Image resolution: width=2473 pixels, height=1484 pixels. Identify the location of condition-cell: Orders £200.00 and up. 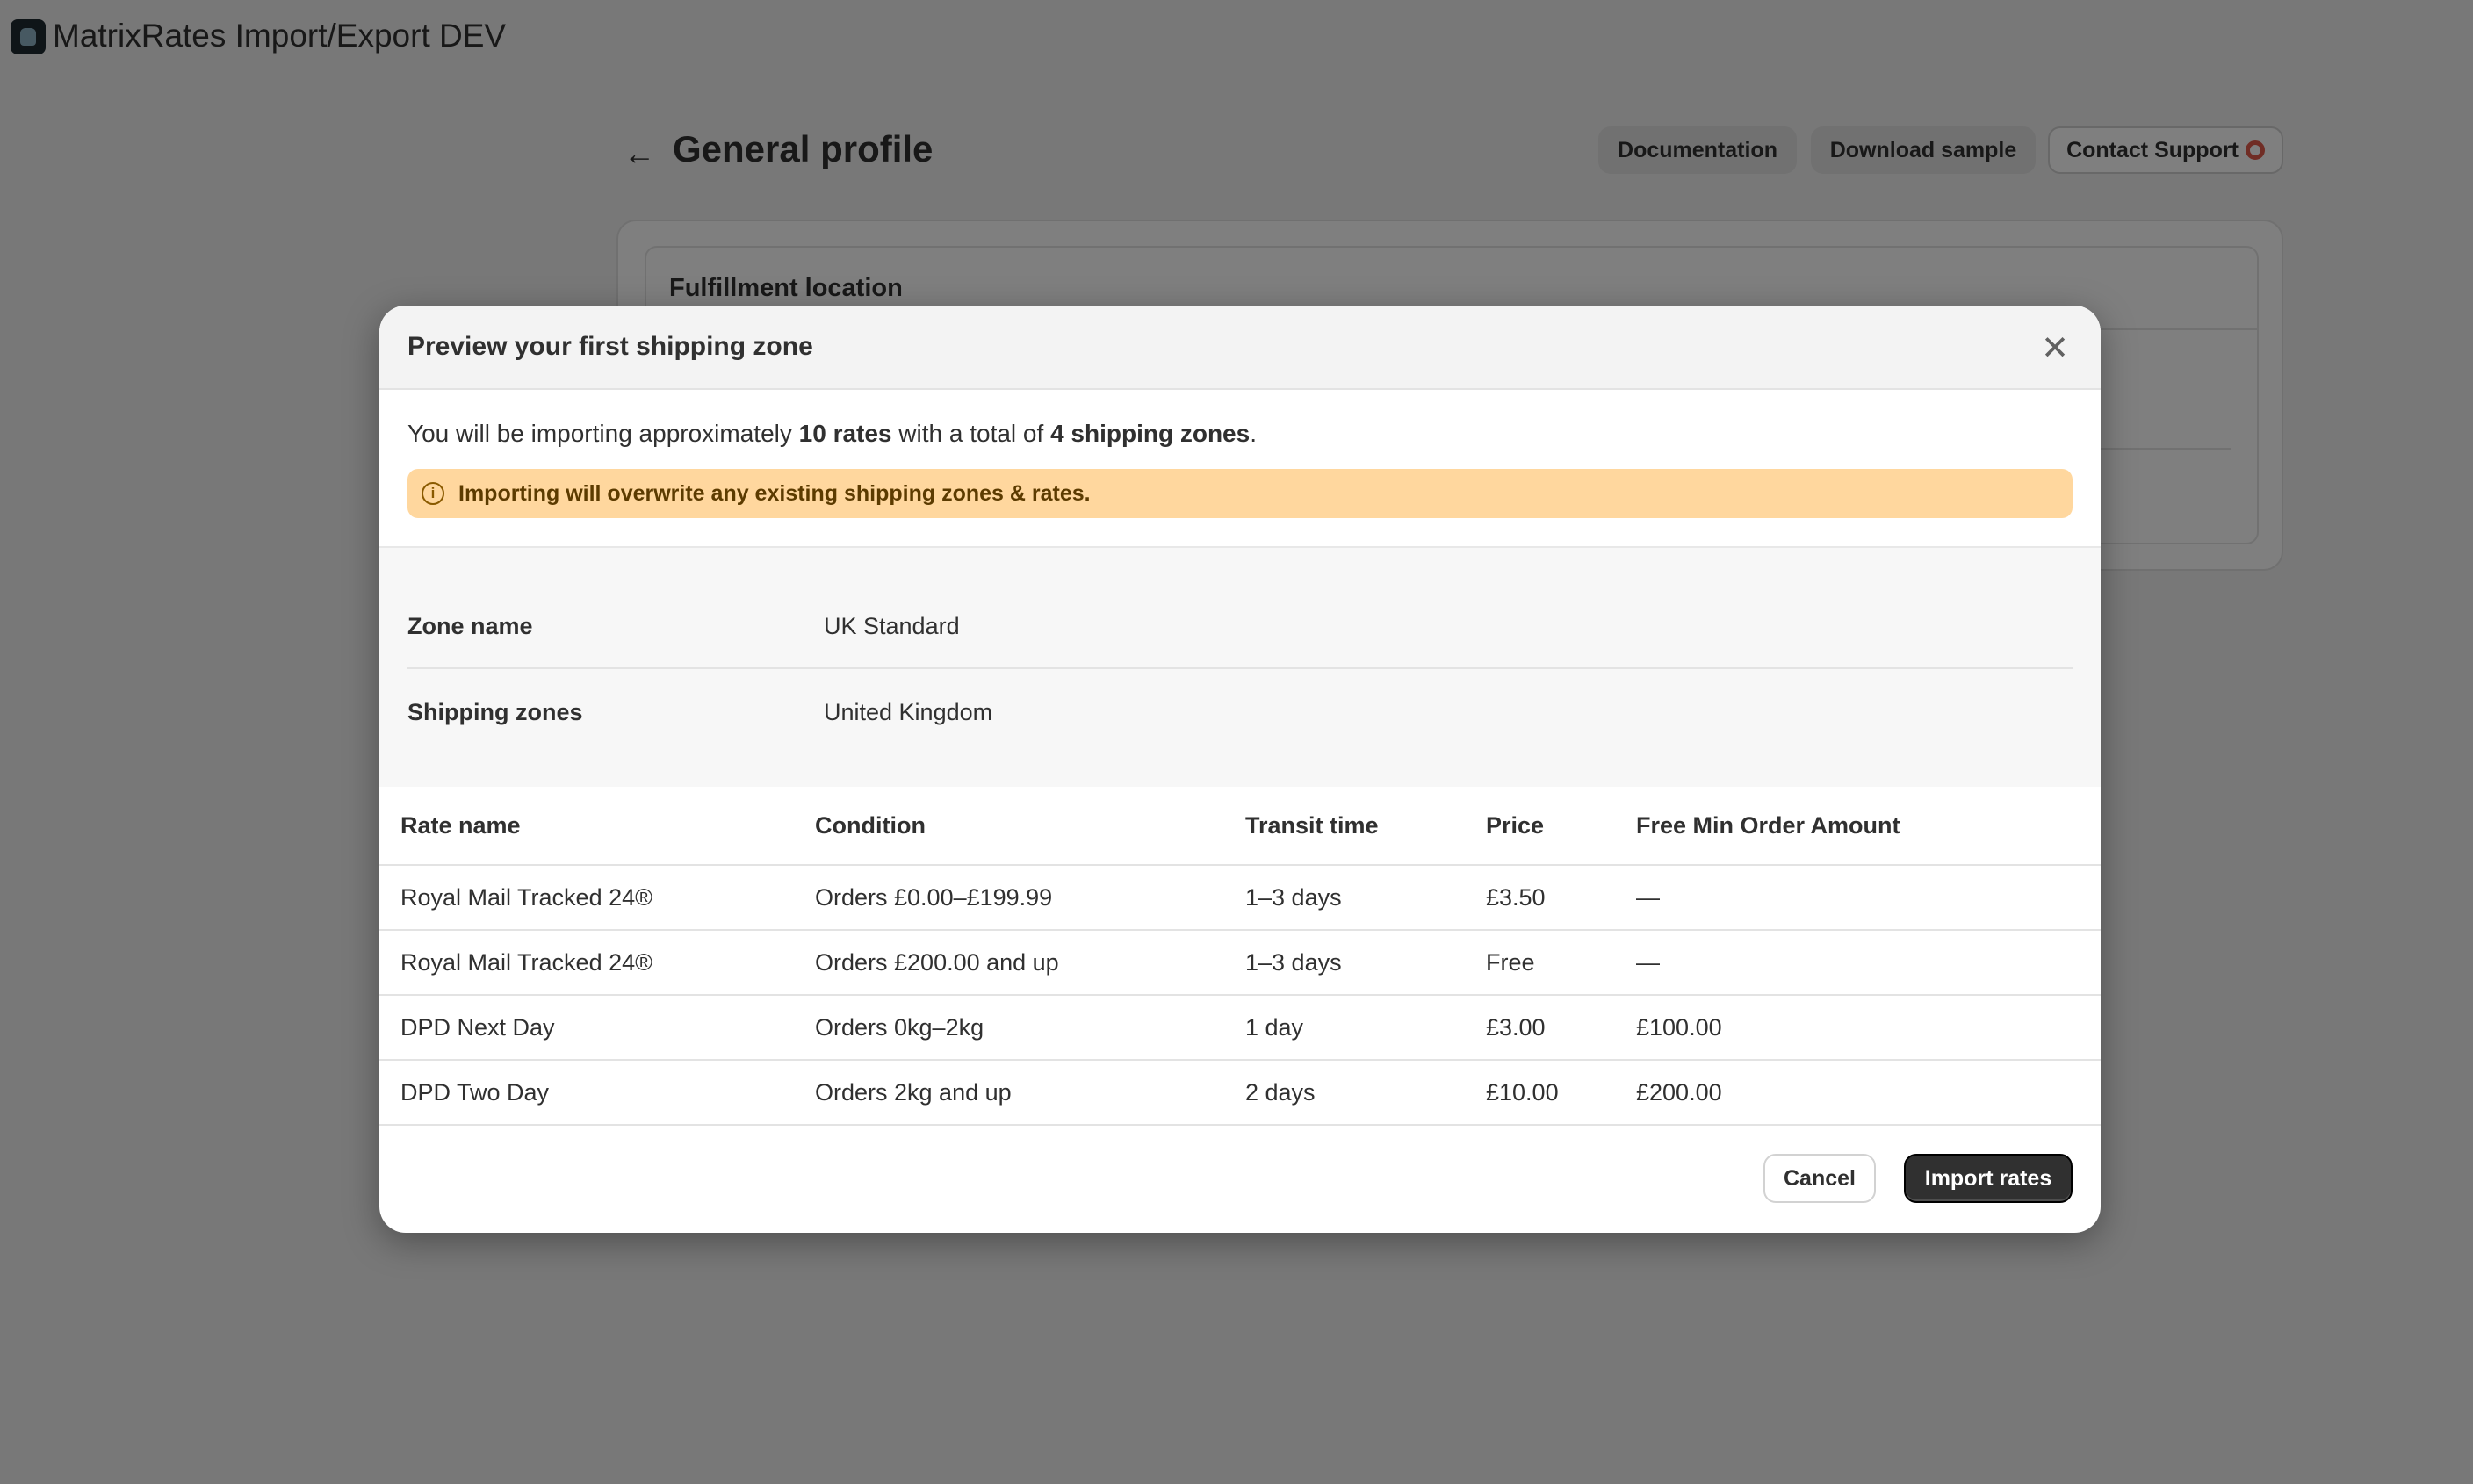
(1030, 963).